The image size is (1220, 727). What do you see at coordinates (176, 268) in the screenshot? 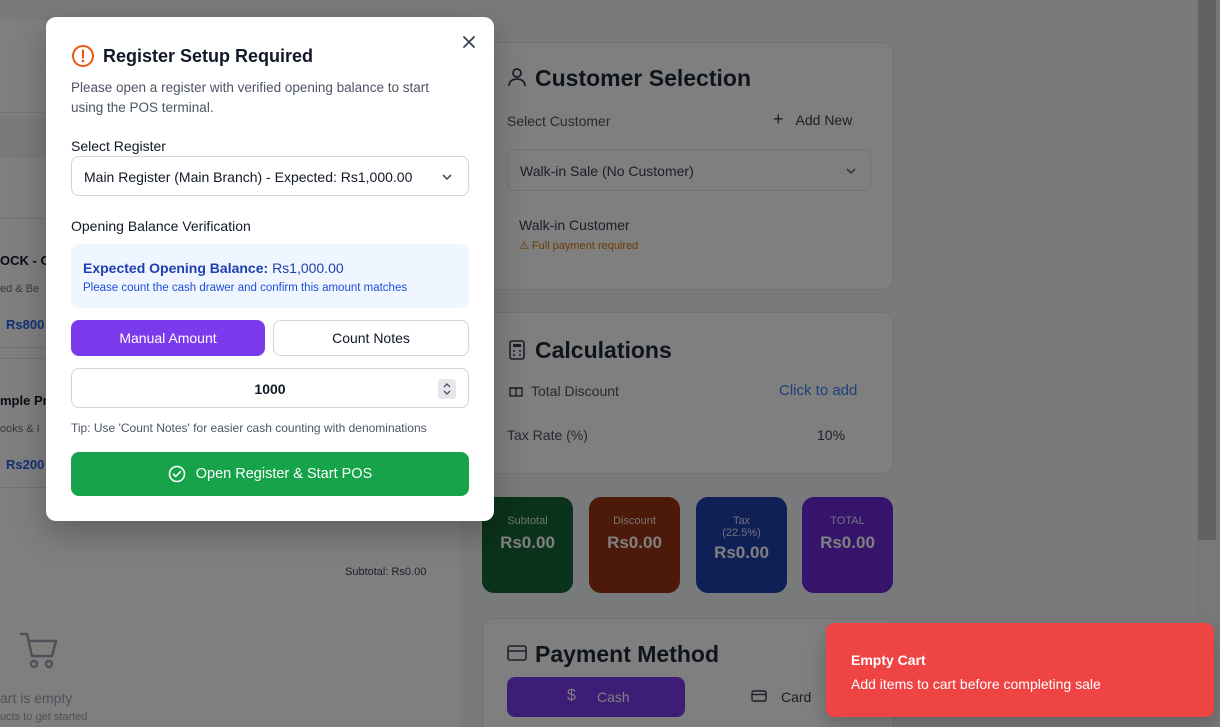
I see `expected-balance-label: Expected Opening Balance:` at bounding box center [176, 268].